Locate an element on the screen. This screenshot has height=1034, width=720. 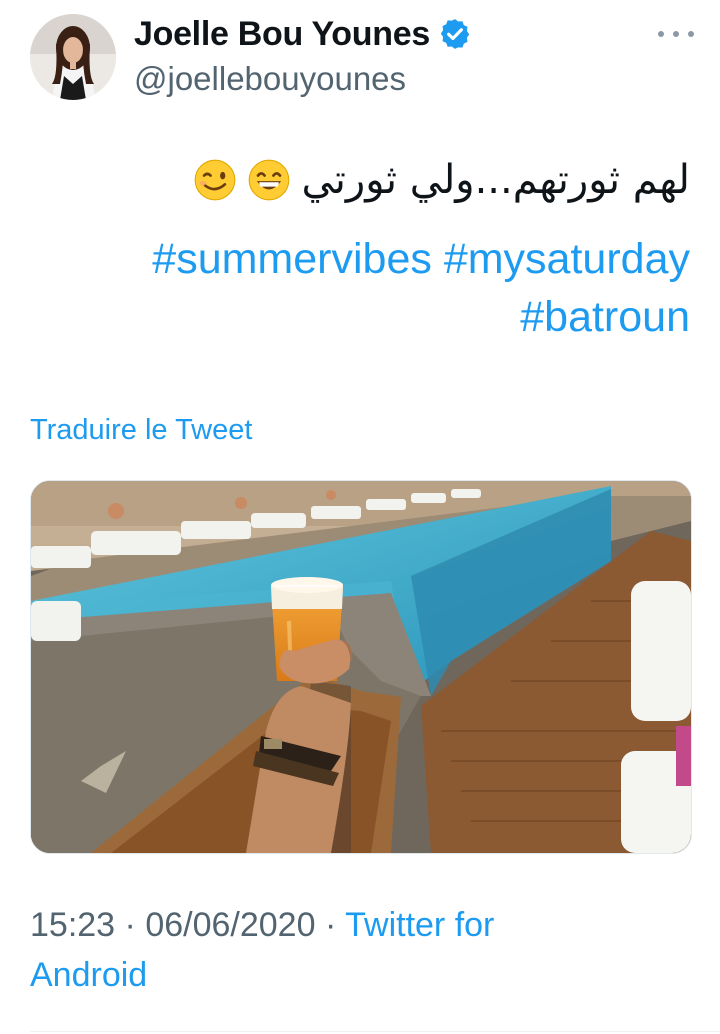
more-options-icon is located at coordinates (676, 34).